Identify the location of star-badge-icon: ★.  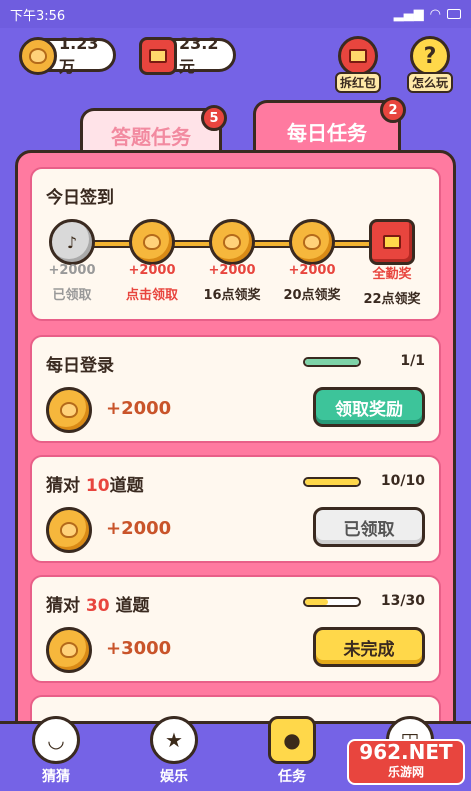
(174, 740).